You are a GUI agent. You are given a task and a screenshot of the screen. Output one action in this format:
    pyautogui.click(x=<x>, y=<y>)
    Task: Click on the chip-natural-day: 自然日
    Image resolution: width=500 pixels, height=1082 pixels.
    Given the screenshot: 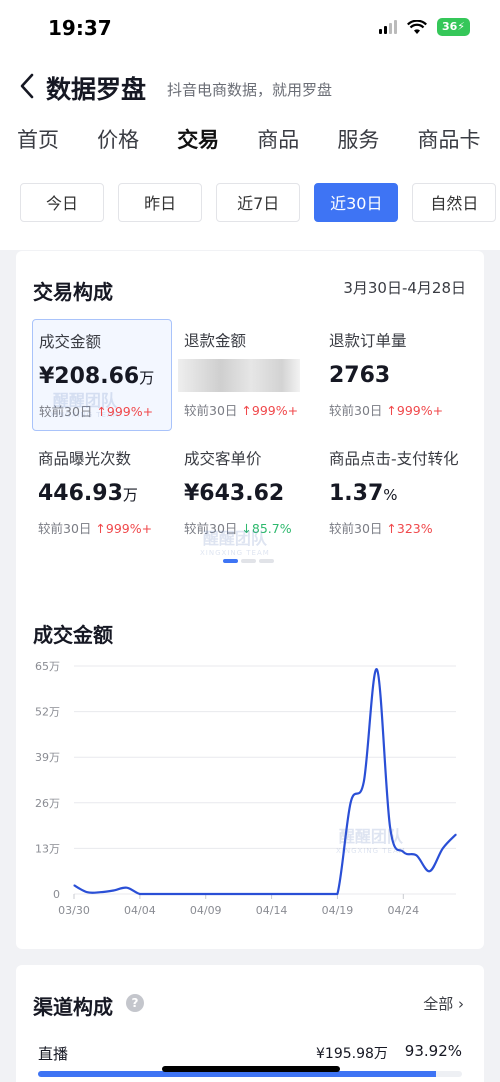 What is the action you would take?
    pyautogui.click(x=454, y=202)
    